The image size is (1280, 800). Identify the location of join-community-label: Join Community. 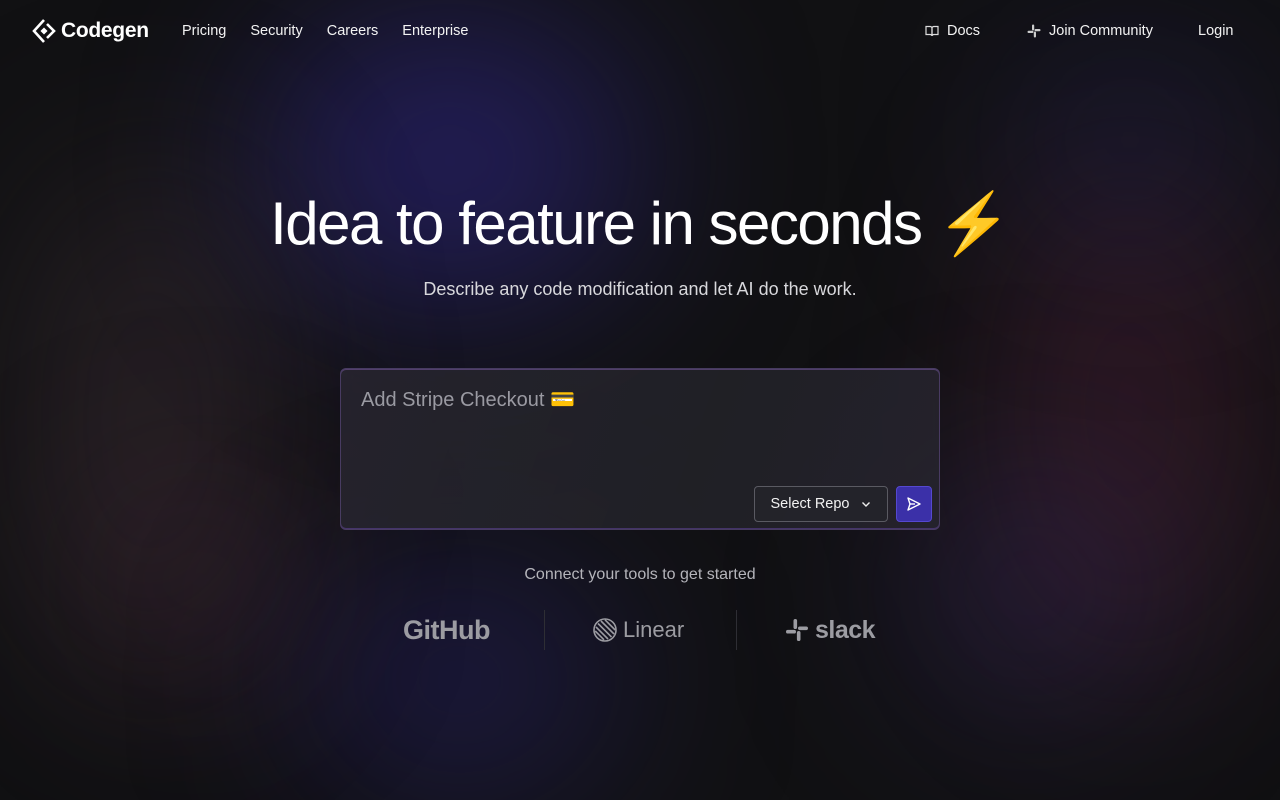
(1101, 31).